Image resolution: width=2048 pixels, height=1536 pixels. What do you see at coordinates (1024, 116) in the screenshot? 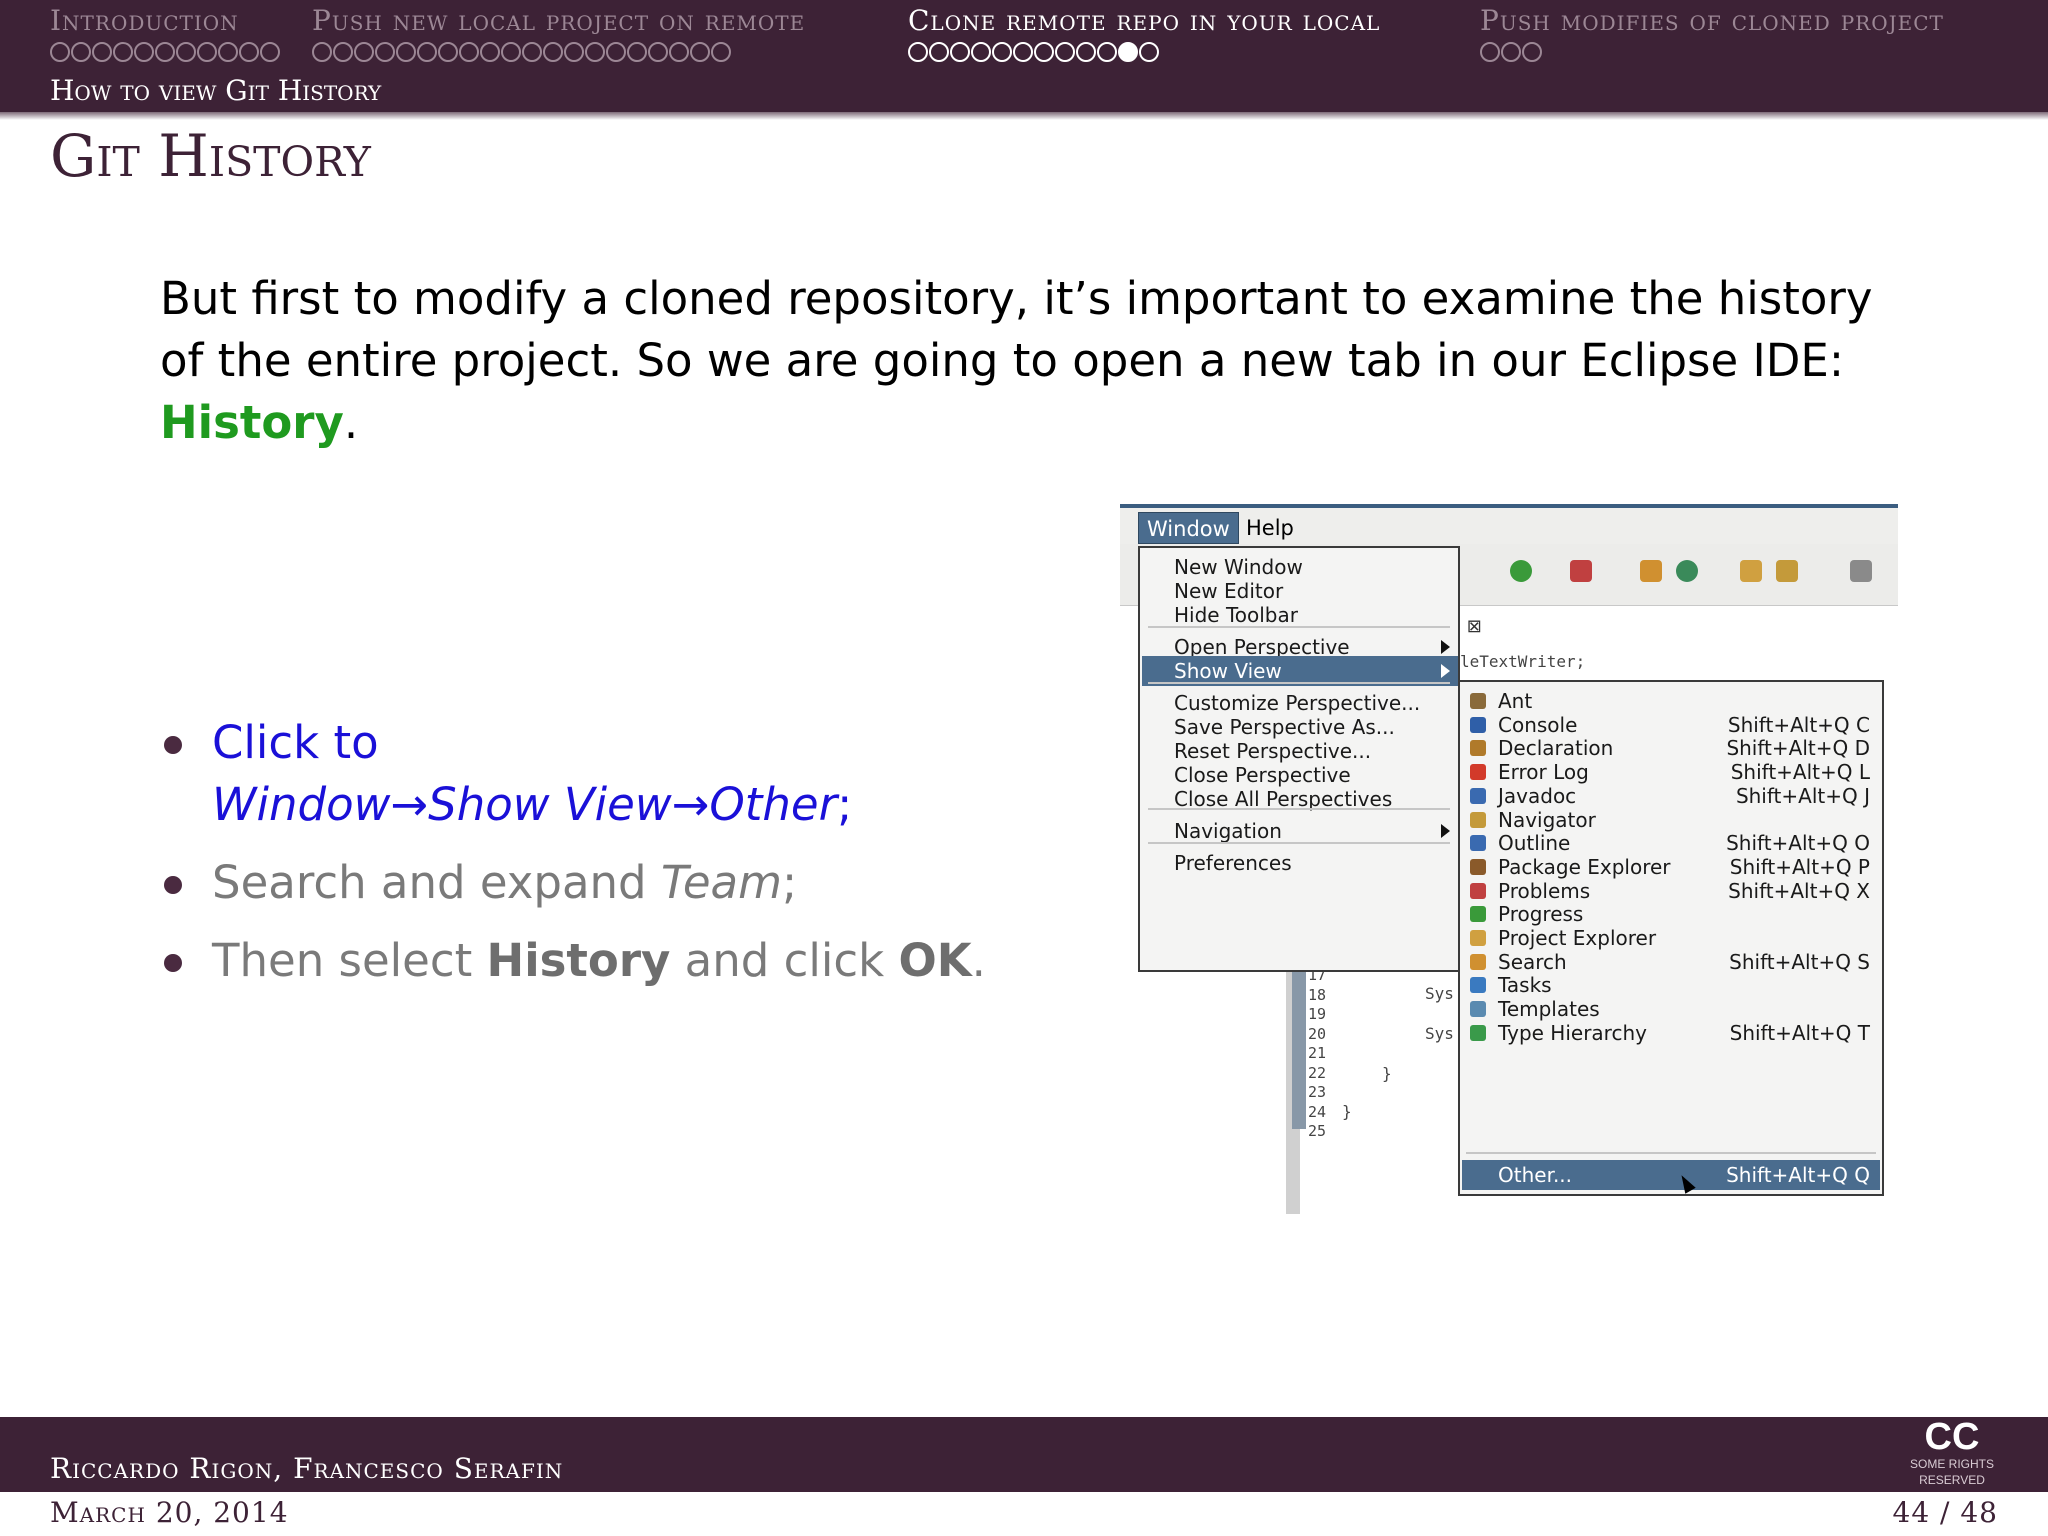
I see `header-shadow` at bounding box center [1024, 116].